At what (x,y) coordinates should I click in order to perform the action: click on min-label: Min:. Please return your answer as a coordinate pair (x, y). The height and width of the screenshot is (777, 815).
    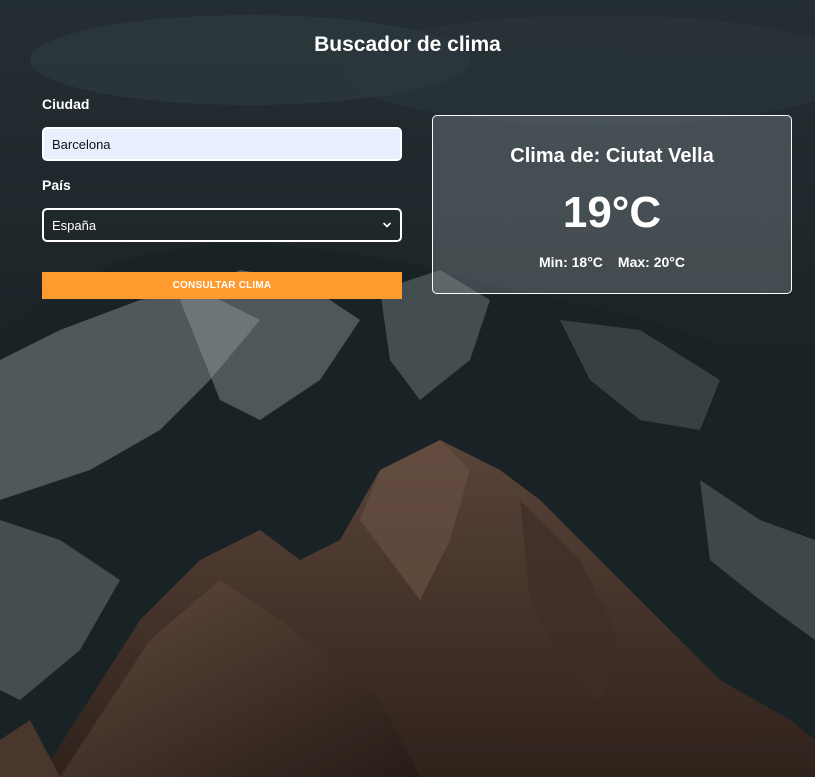
    Looking at the image, I should click on (553, 262).